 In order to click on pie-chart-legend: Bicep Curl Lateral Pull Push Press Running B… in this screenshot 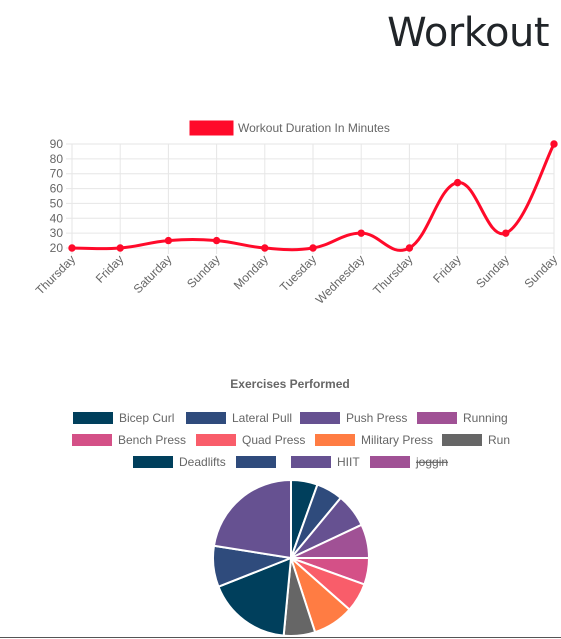, I will do `click(291, 440)`.